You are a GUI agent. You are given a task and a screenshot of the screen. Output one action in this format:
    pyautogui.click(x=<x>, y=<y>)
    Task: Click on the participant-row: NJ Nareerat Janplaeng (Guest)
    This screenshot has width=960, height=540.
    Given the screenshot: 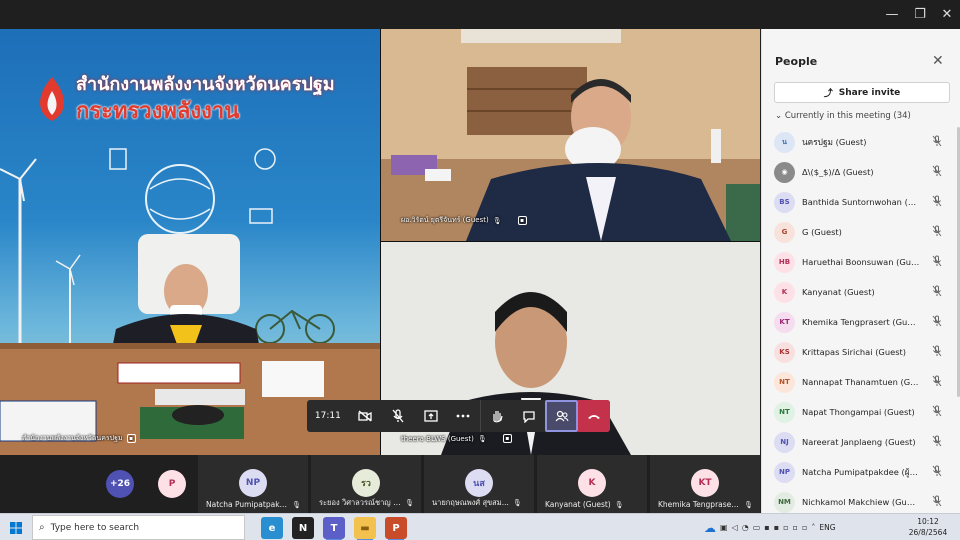 What is the action you would take?
    pyautogui.click(x=861, y=442)
    